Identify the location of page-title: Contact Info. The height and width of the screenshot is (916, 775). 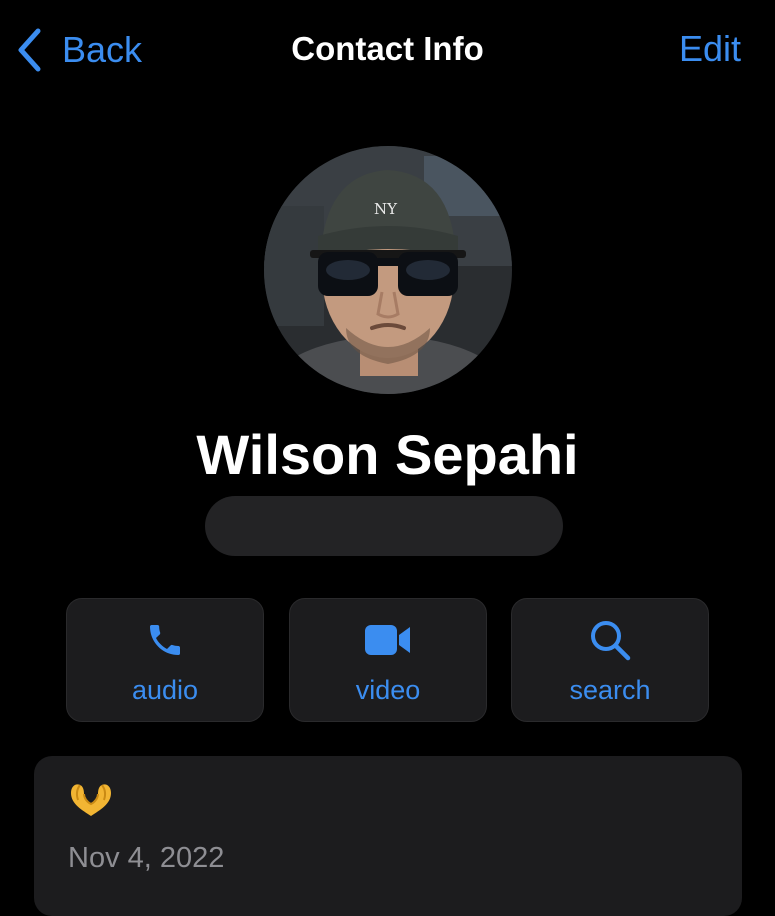
(387, 48).